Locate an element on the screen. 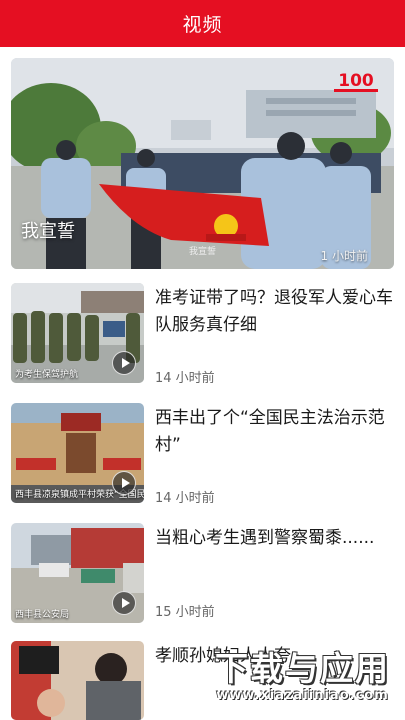 The image size is (405, 720). watermark-overlay: 下载与应用 www.xiazaiiniao.com is located at coordinates (302, 685).